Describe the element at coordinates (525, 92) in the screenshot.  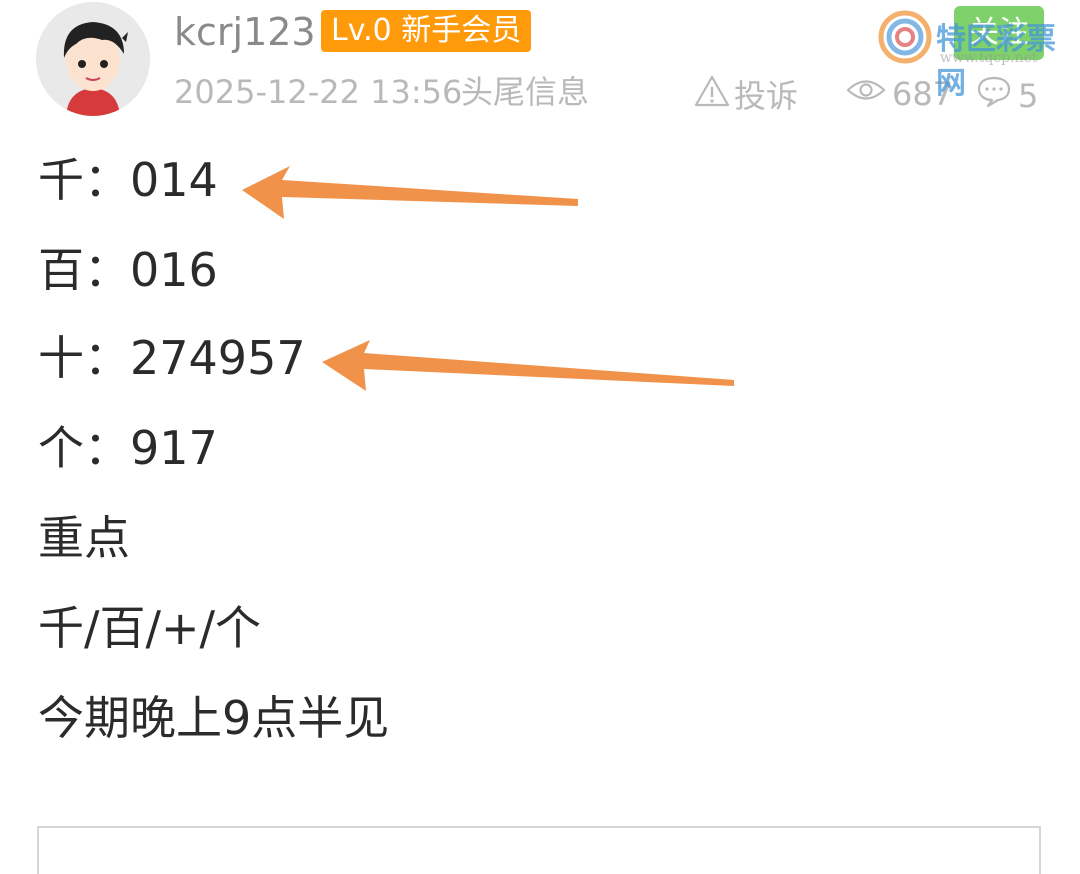
I see `post-category-tag: 头尾信息` at that location.